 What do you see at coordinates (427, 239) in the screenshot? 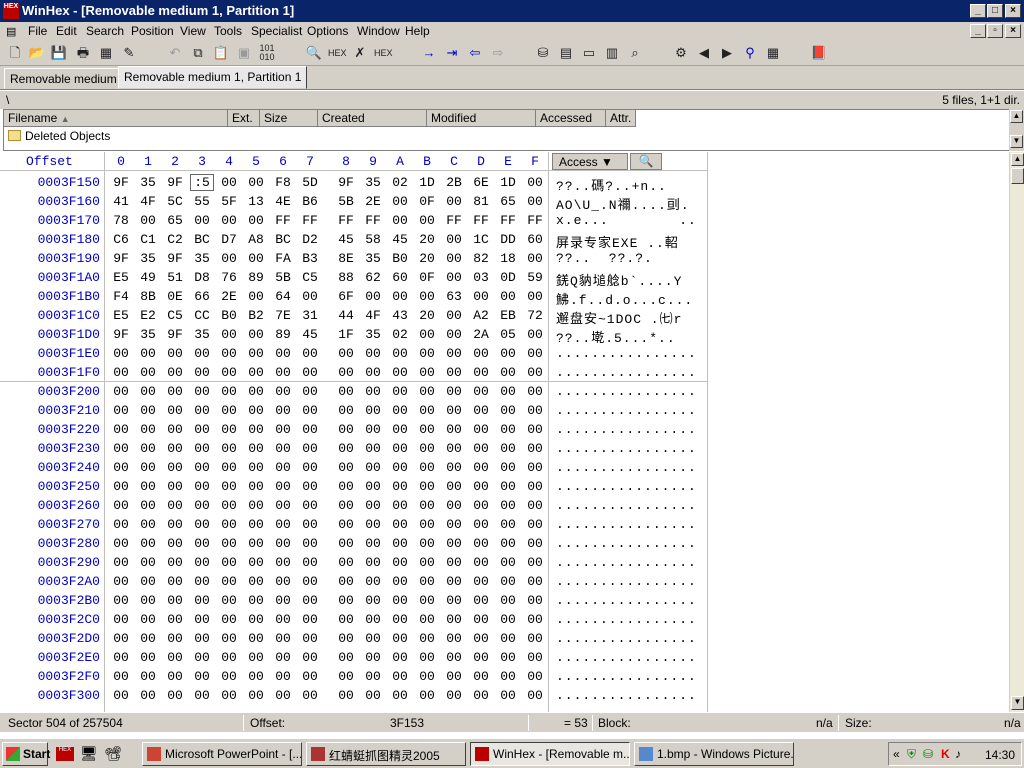
I see `hex-byte: 20` at bounding box center [427, 239].